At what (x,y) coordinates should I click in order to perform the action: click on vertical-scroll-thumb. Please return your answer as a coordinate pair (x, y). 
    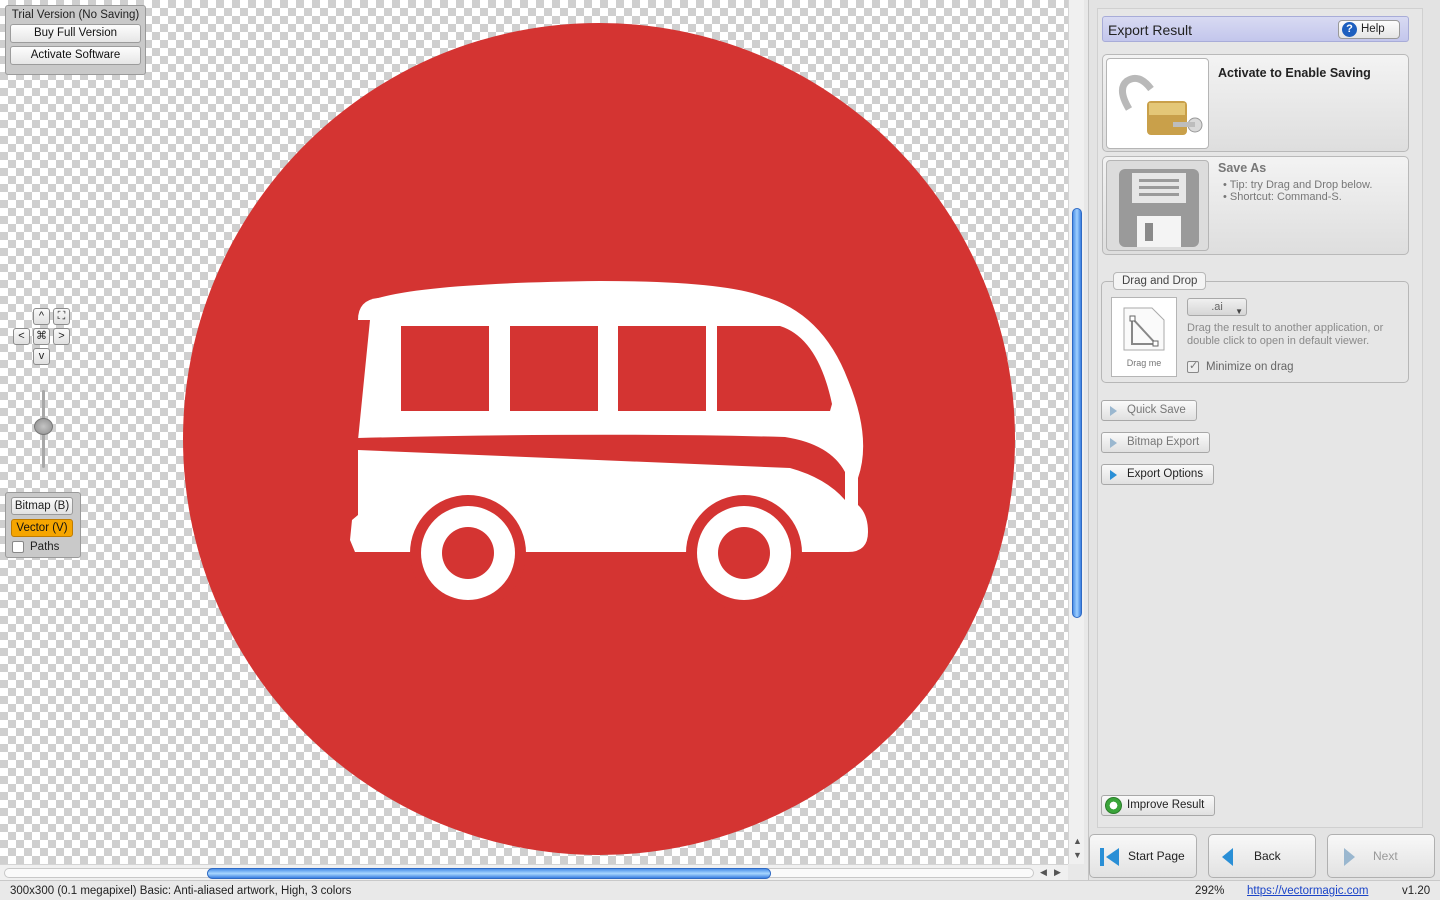
    Looking at the image, I should click on (1077, 413).